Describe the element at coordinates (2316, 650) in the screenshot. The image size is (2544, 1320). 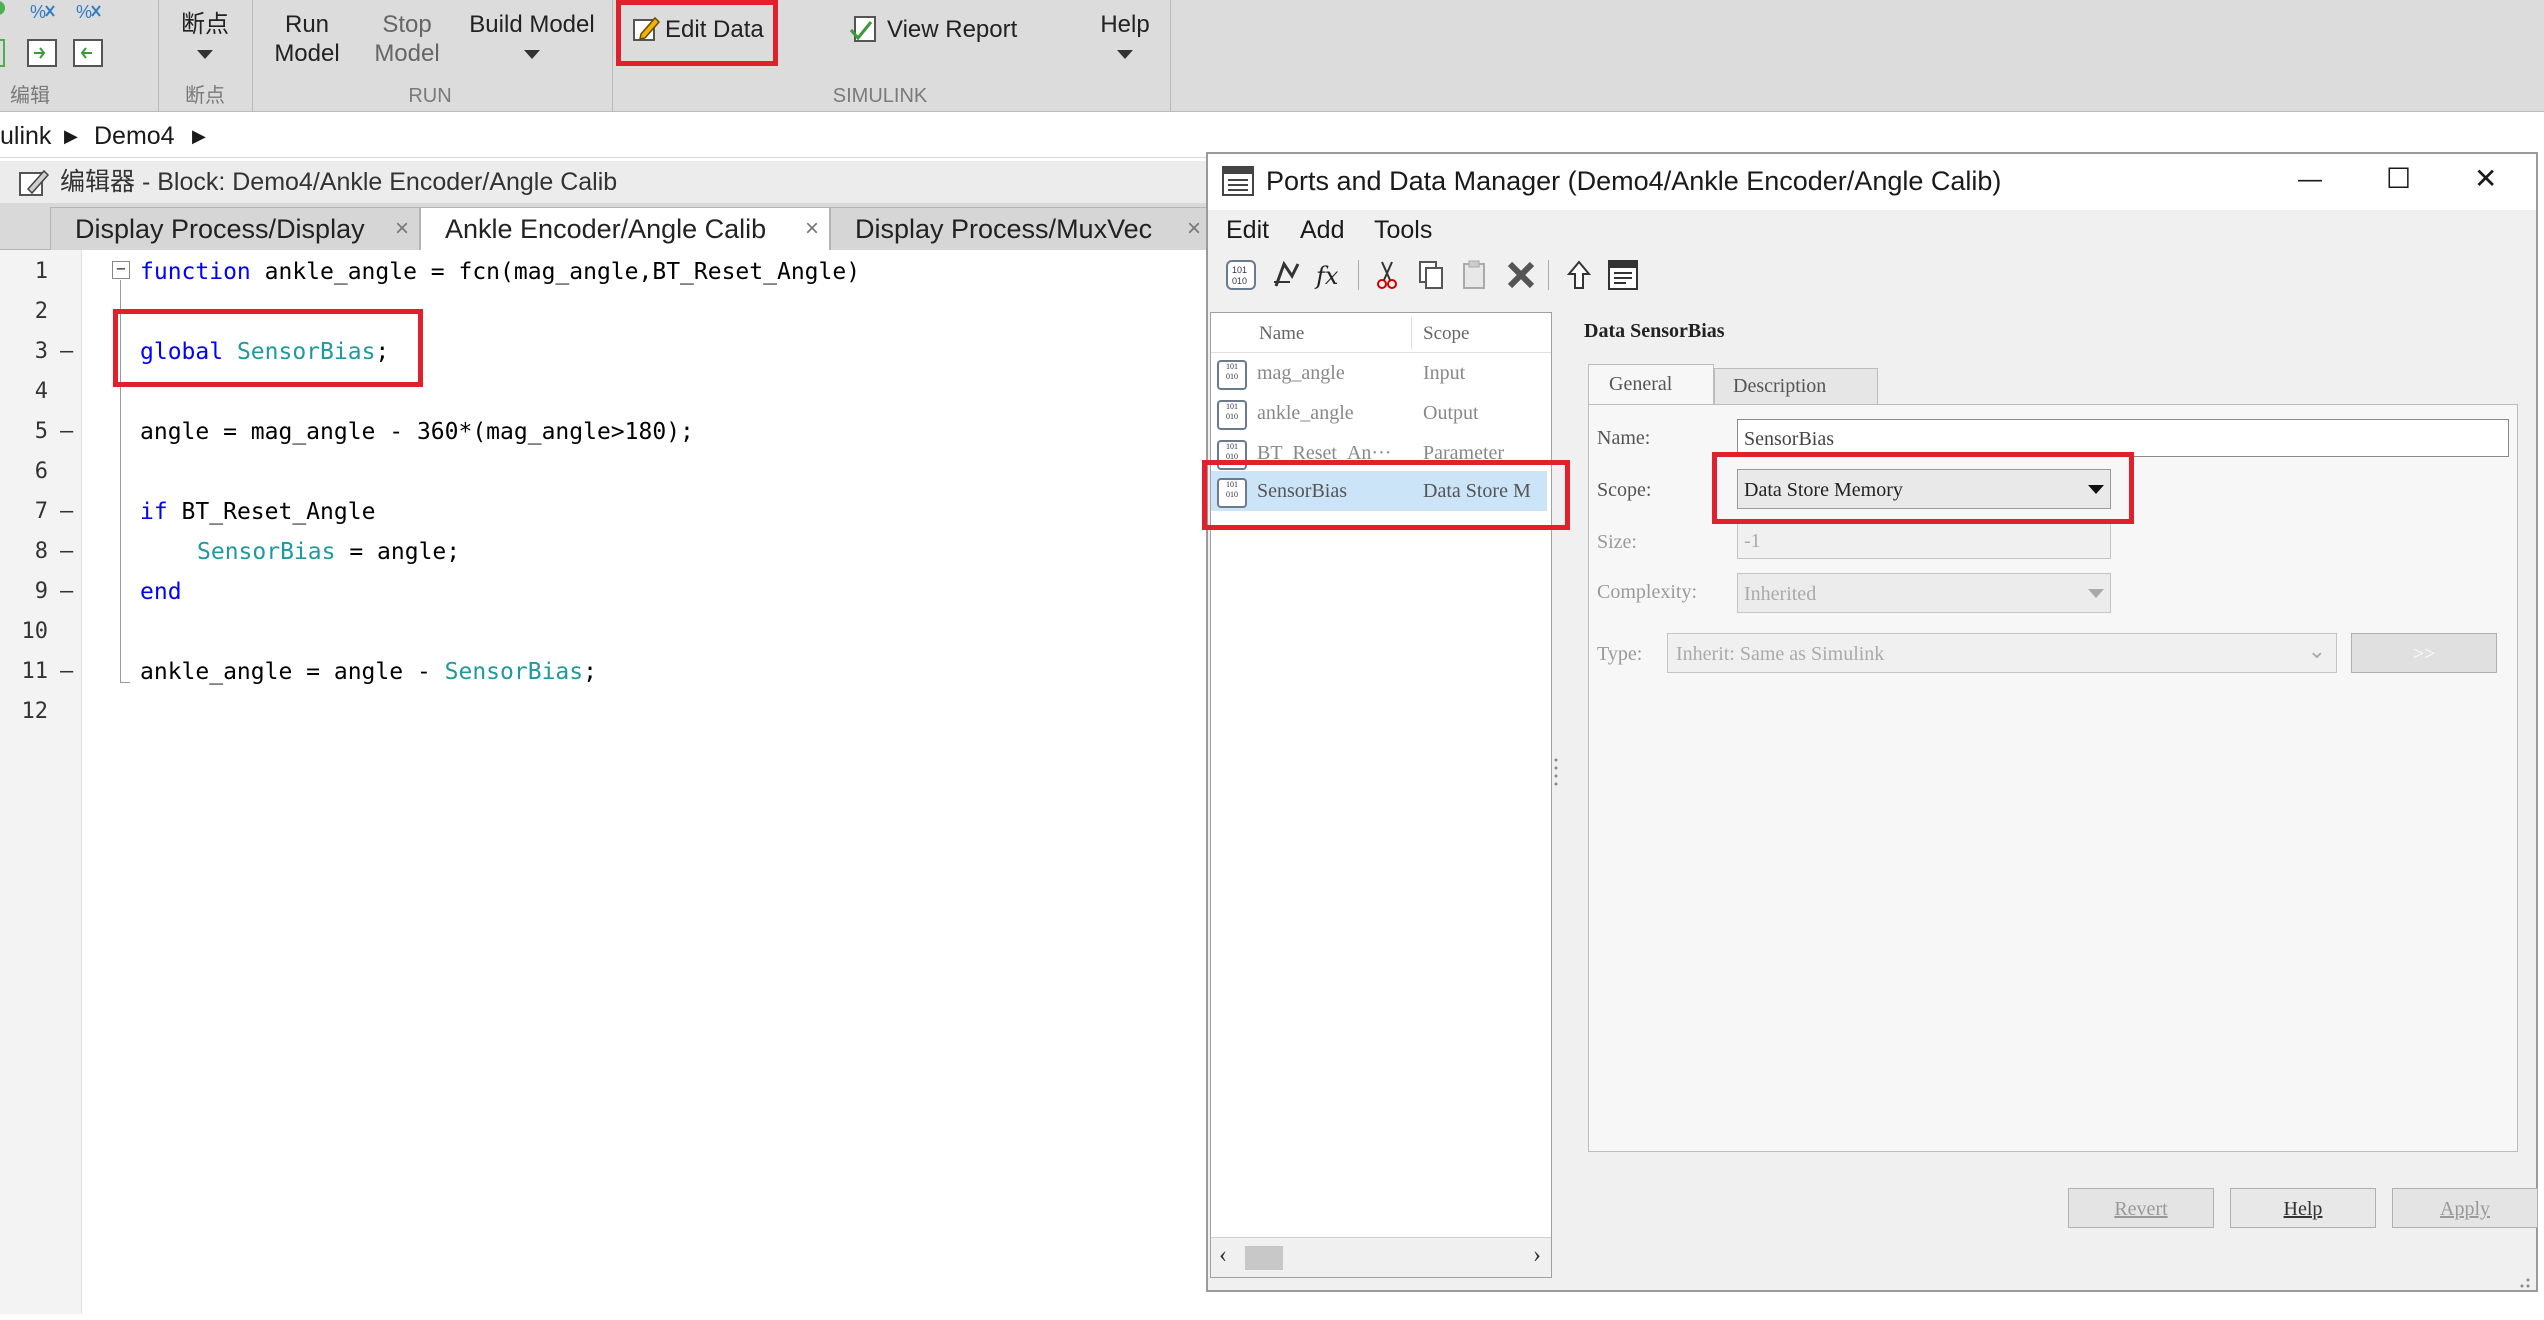
I see `chevron-down-icon: ⌄` at that location.